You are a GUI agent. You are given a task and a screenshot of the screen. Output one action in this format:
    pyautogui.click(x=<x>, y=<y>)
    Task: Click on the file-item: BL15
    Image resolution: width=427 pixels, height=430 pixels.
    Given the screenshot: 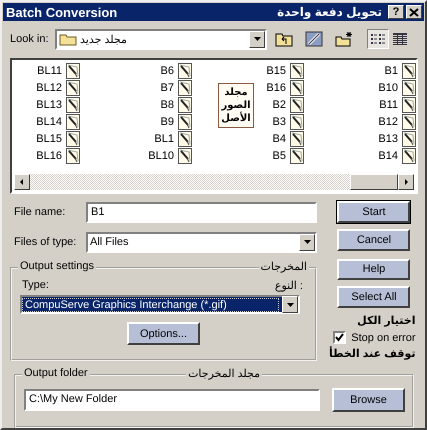 What is the action you would take?
    pyautogui.click(x=49, y=138)
    